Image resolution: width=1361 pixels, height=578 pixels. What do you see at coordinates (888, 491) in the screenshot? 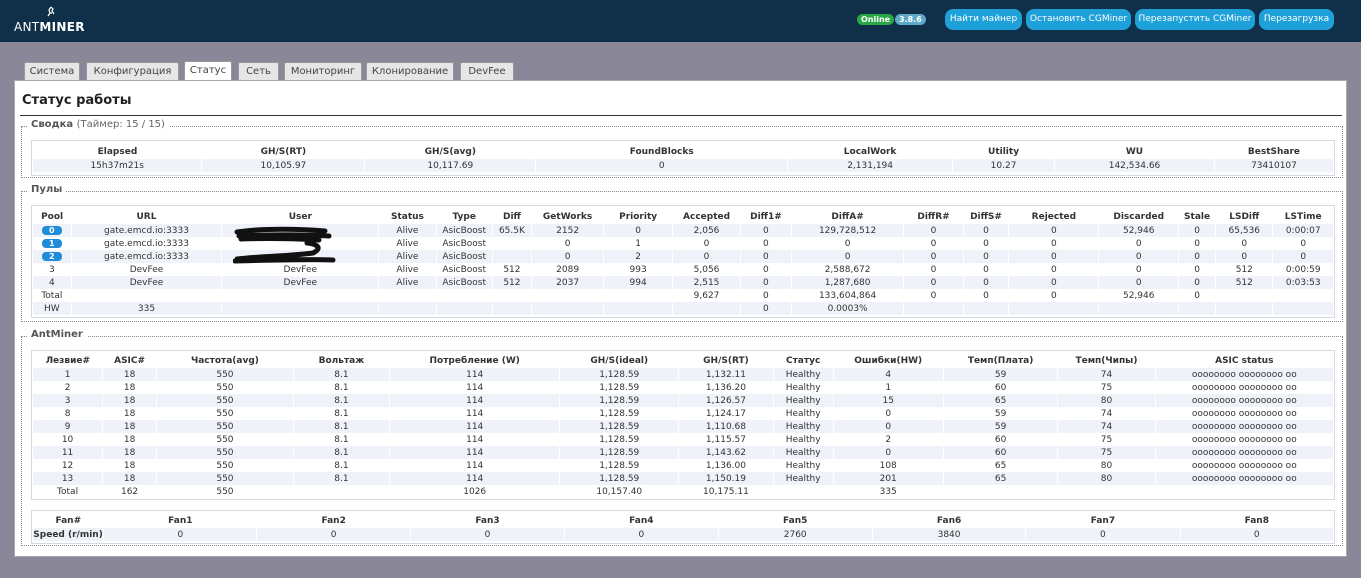
I see `chain-row-cell: 335` at bounding box center [888, 491].